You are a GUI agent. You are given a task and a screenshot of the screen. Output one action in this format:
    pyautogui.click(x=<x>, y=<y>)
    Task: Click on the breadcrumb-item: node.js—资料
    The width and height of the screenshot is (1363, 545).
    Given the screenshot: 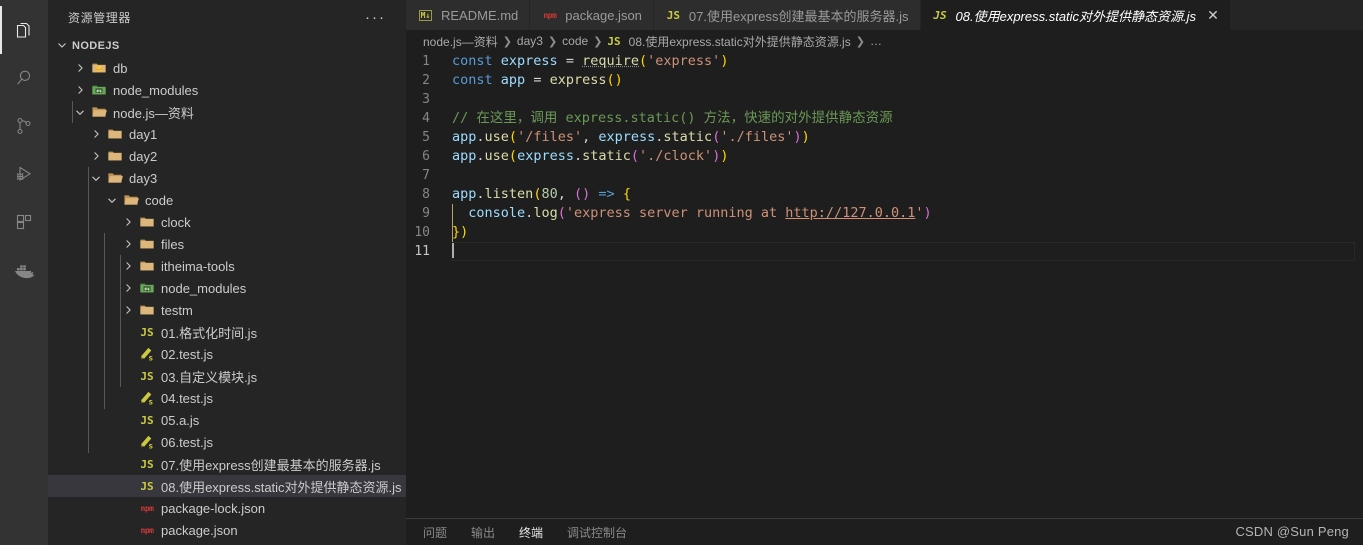 What is the action you would take?
    pyautogui.click(x=460, y=41)
    